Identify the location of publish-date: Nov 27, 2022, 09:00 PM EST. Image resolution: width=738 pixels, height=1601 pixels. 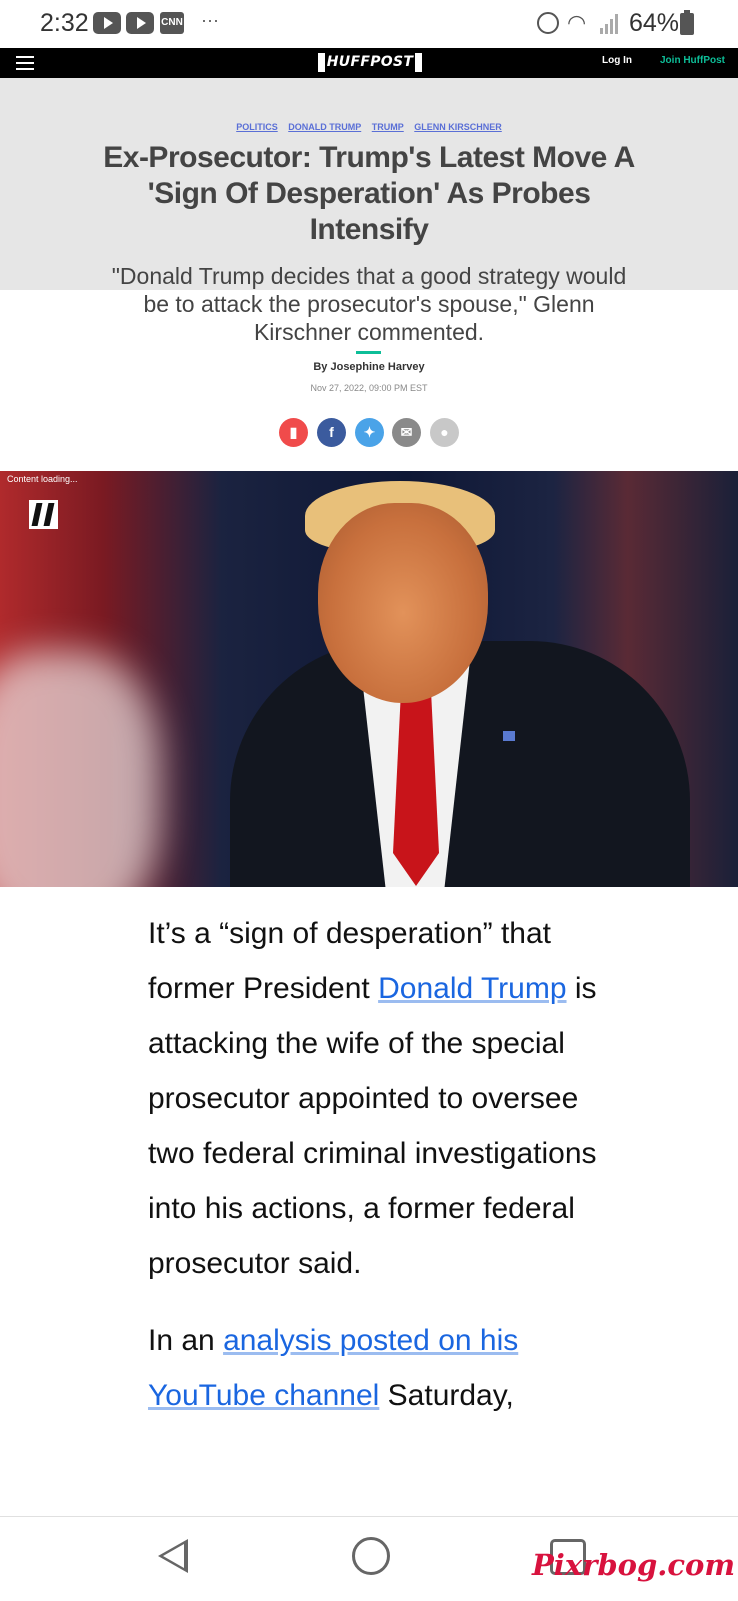
(369, 388).